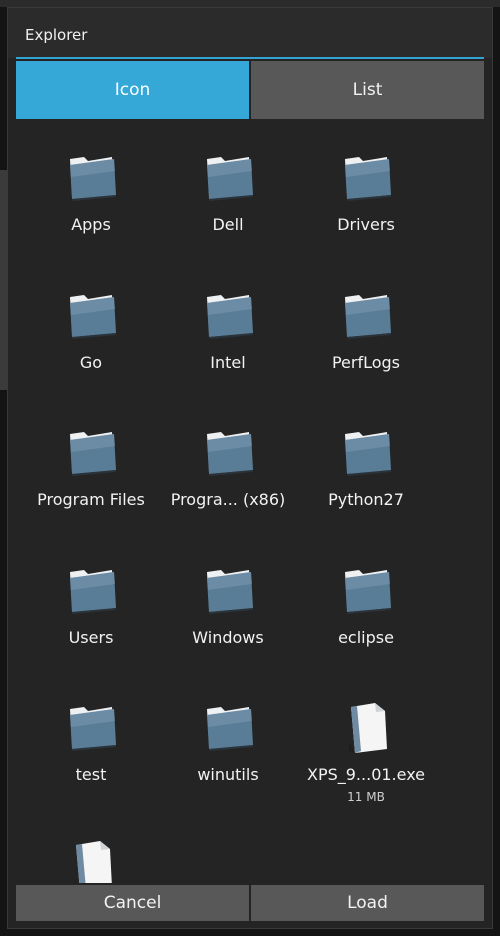 This screenshot has width=500, height=936. I want to click on title-underline, so click(250, 58).